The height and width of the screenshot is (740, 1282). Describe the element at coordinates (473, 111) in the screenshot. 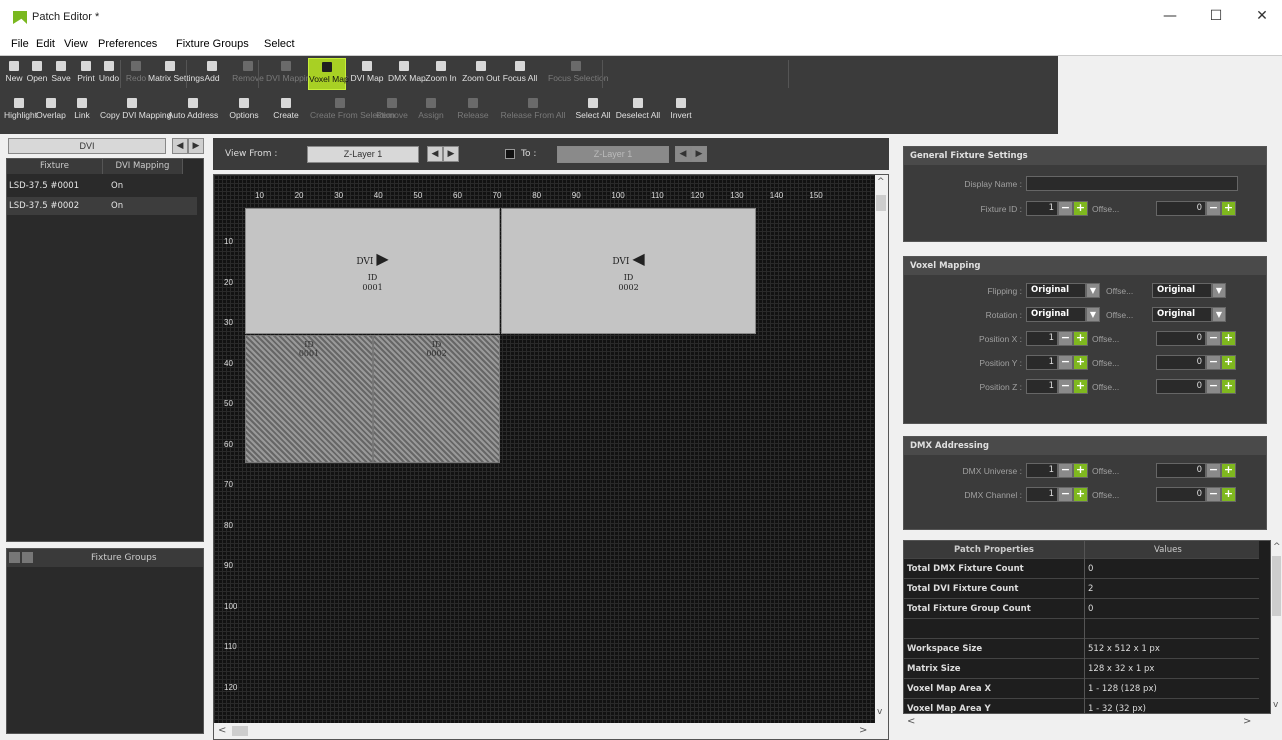

I see `release-button: Release` at that location.